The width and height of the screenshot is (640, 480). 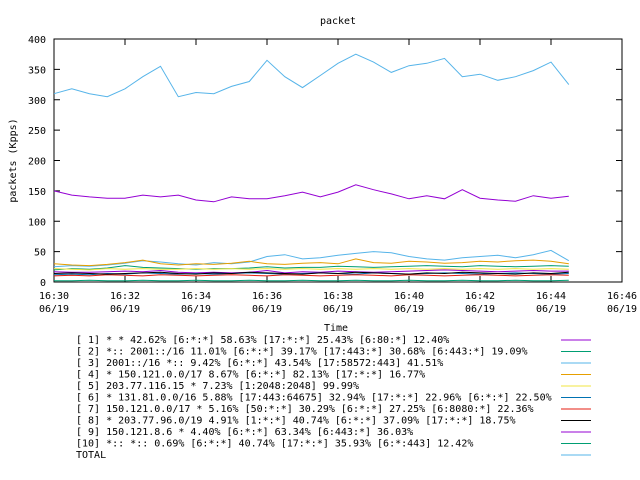 I want to click on y-tick-label: 400, so click(x=37, y=40).